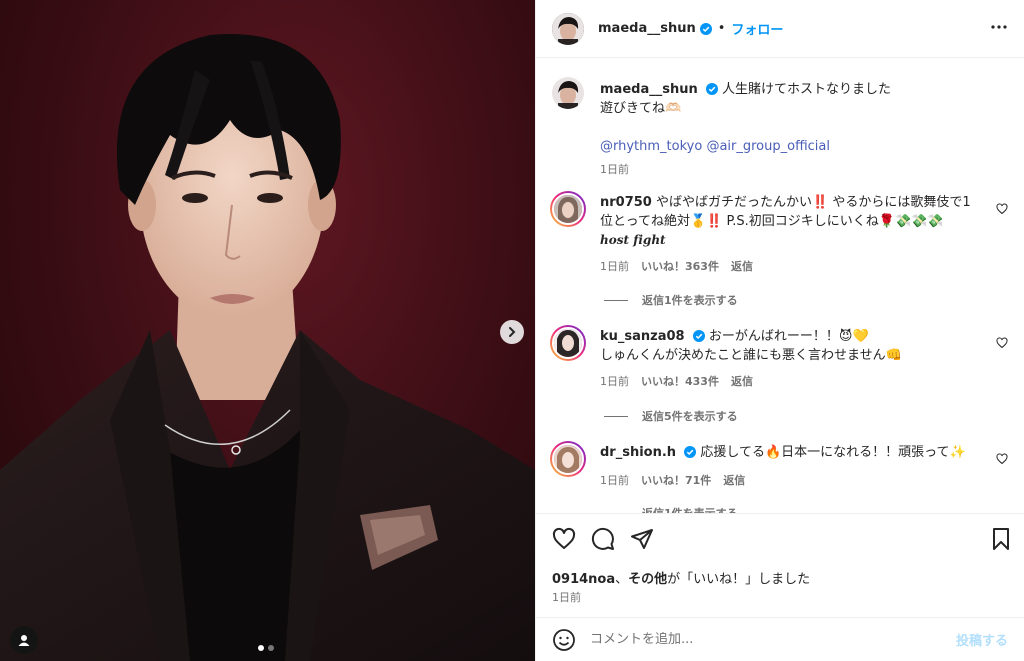 This screenshot has width=1024, height=661. I want to click on carousel-dot-active, so click(261, 648).